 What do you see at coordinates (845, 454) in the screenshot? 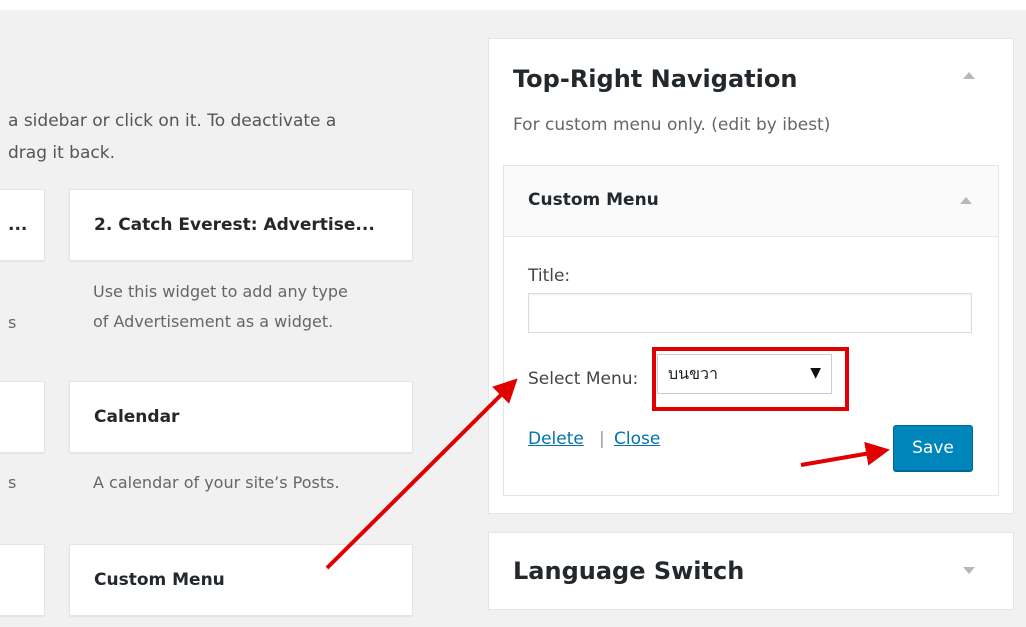
I see `annotation-arrow-to-save` at bounding box center [845, 454].